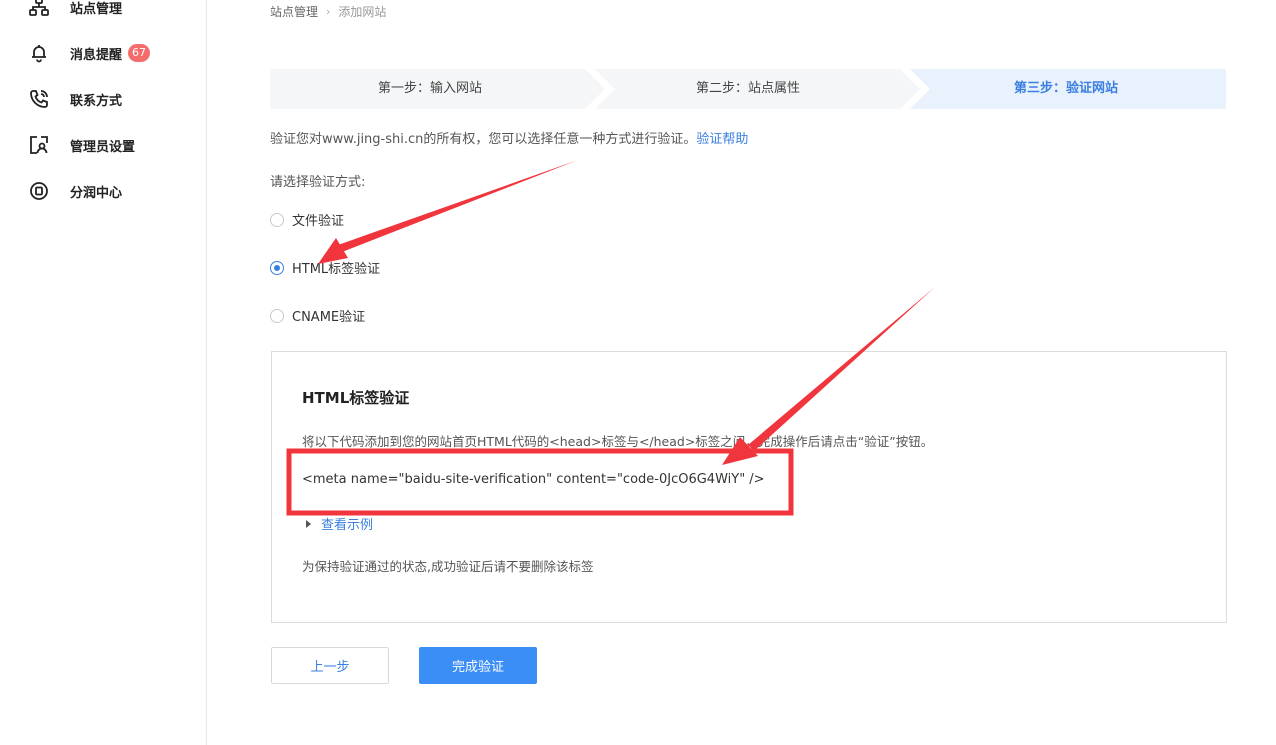 The width and height of the screenshot is (1276, 745). I want to click on caret-right-icon, so click(308, 523).